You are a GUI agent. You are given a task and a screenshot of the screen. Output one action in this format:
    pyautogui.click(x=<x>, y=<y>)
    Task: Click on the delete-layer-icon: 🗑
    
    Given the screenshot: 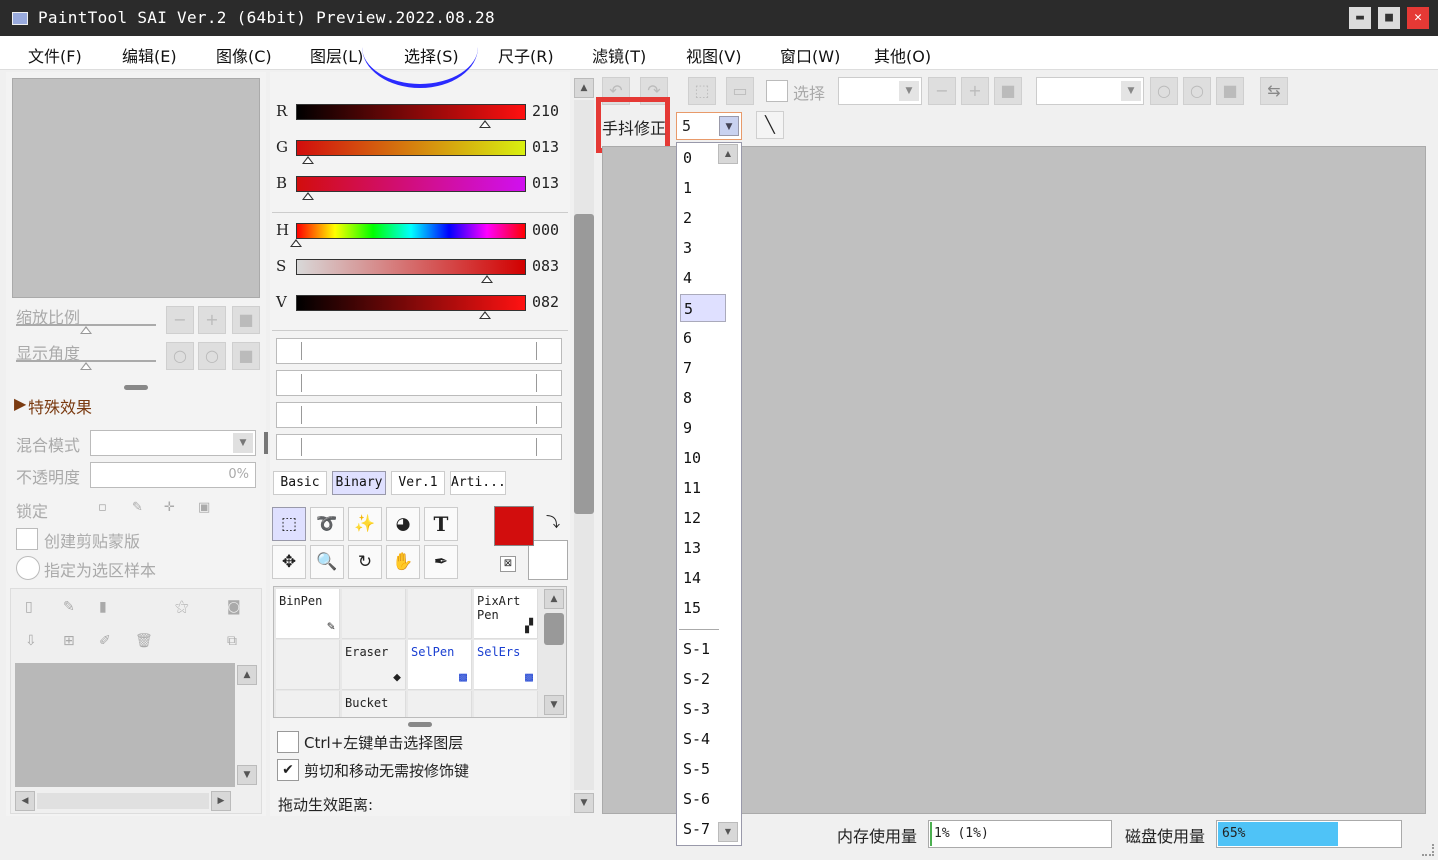 What is the action you would take?
    pyautogui.click(x=144, y=641)
    